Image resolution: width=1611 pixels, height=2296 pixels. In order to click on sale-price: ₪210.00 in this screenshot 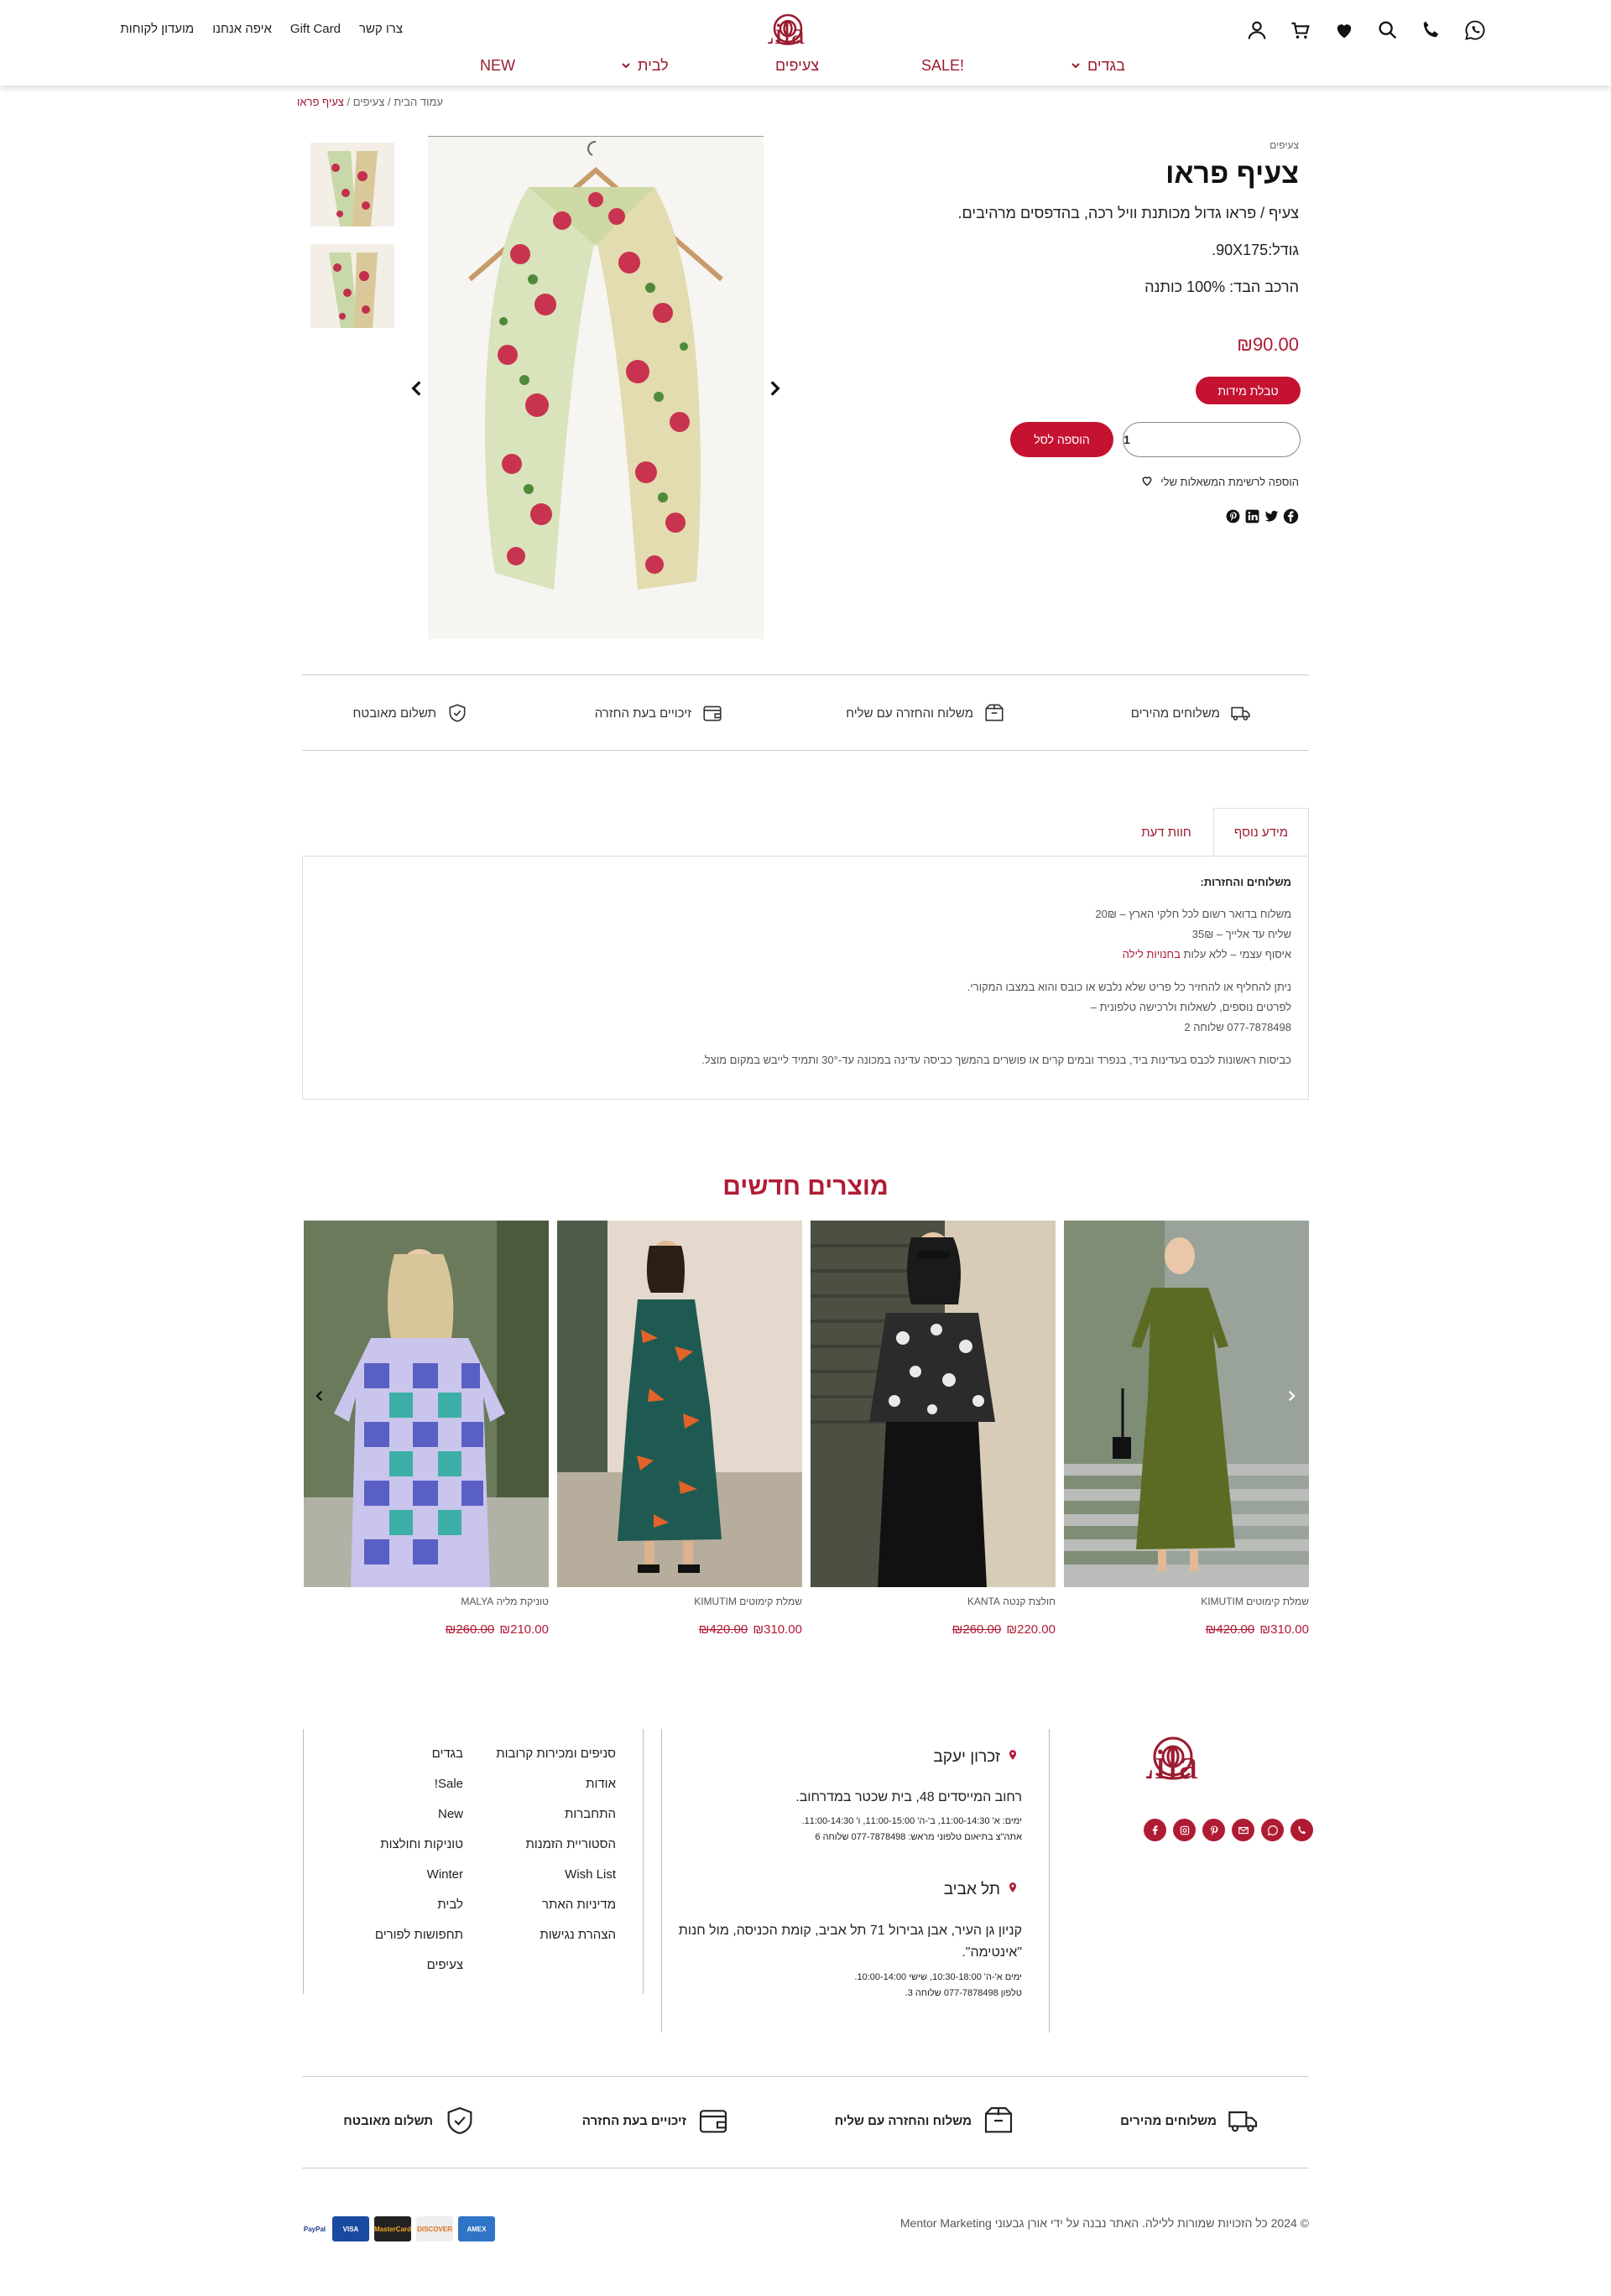, I will do `click(524, 1629)`.